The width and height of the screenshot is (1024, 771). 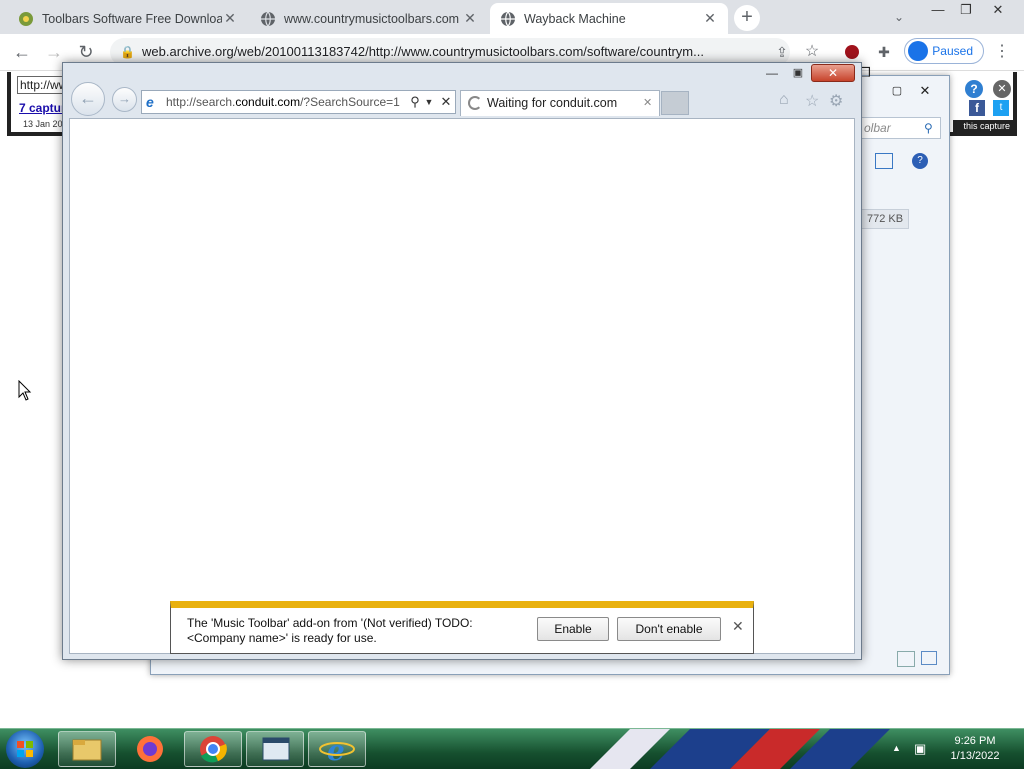 What do you see at coordinates (446, 102) in the screenshot?
I see `stop-icon: ✕` at bounding box center [446, 102].